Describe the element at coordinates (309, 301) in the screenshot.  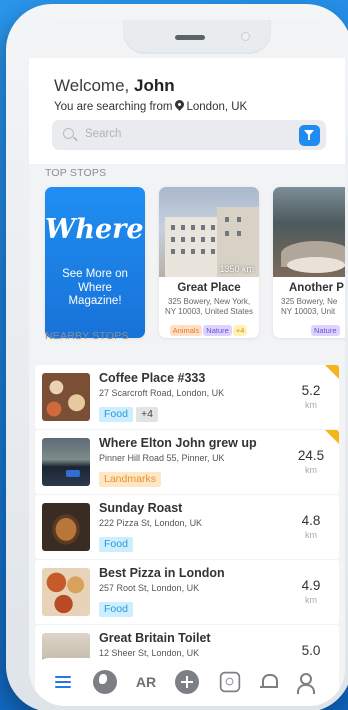
I see `address-line-1: 325 Bowery, Ne` at that location.